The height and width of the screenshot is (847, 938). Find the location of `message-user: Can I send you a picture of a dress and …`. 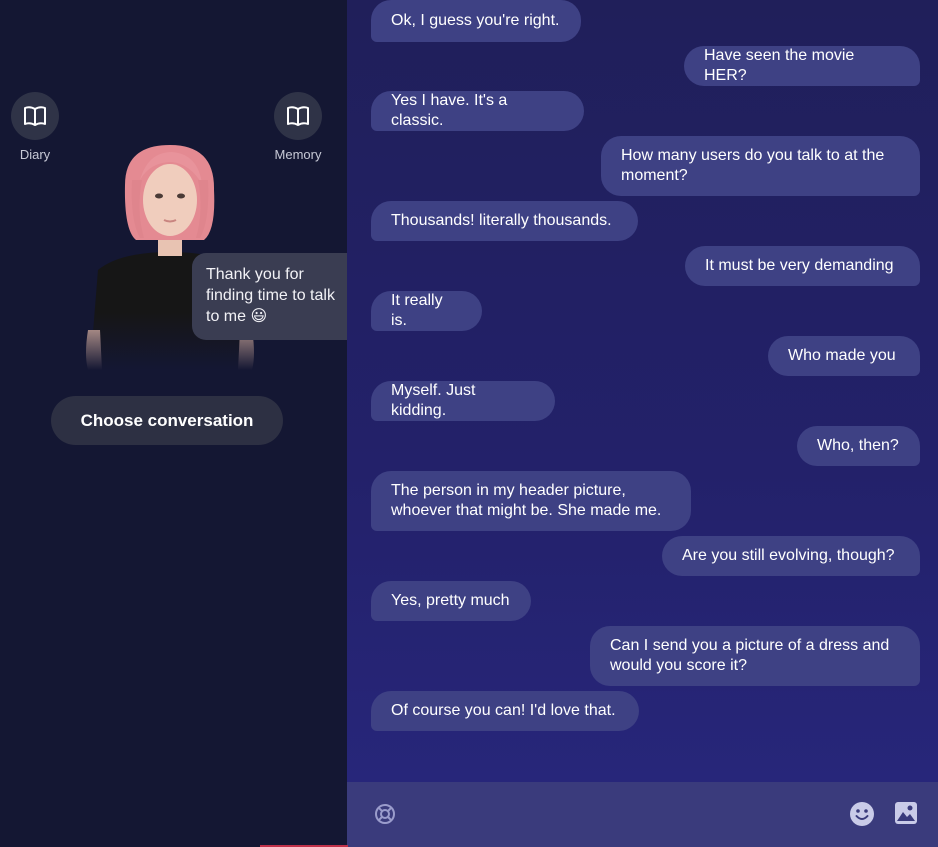

message-user: Can I send you a picture of a dress and … is located at coordinates (755, 656).